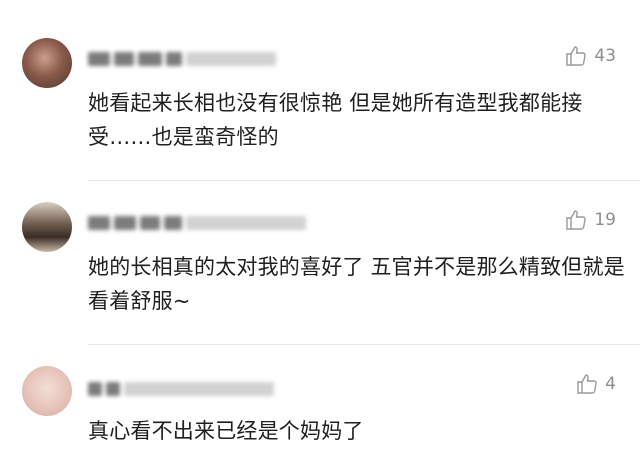 The image size is (640, 475). What do you see at coordinates (590, 220) in the screenshot?
I see `like-button: 19` at bounding box center [590, 220].